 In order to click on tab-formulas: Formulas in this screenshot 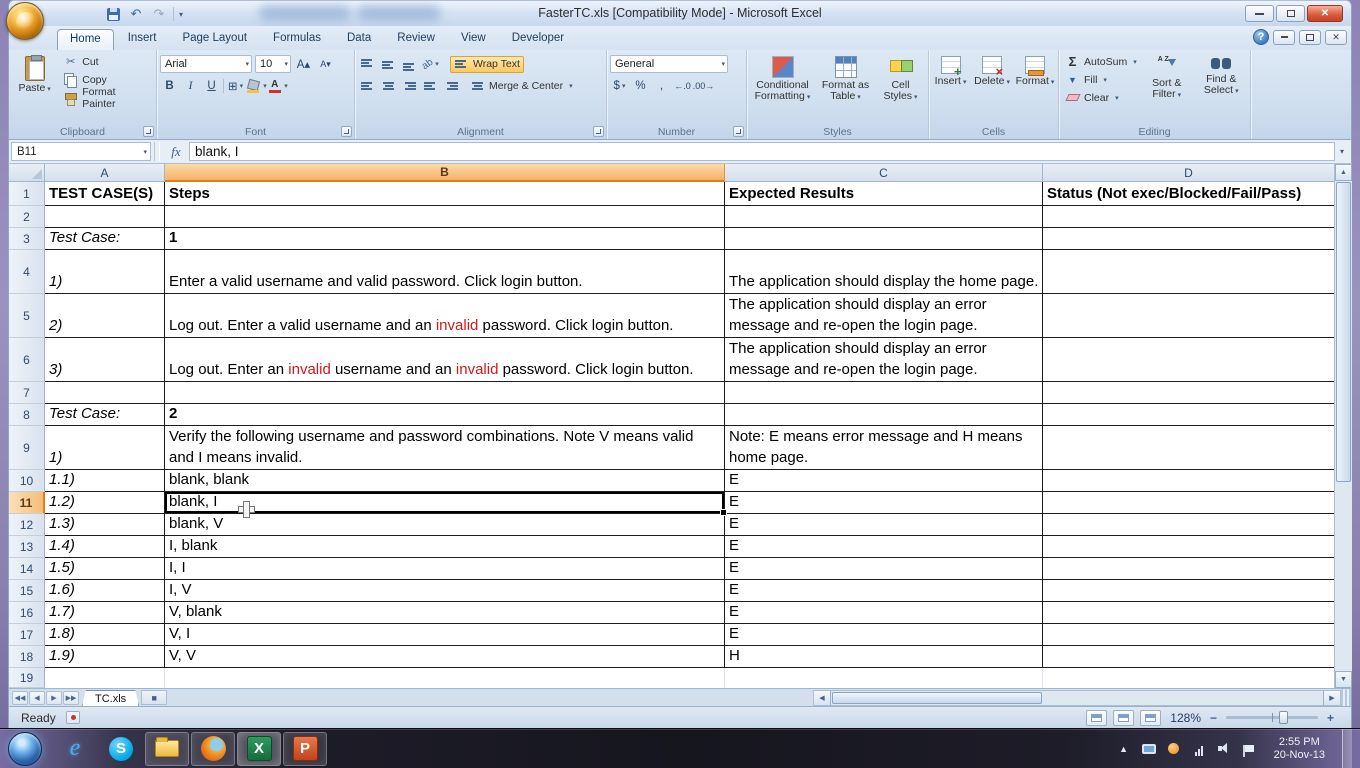, I will do `click(297, 39)`.